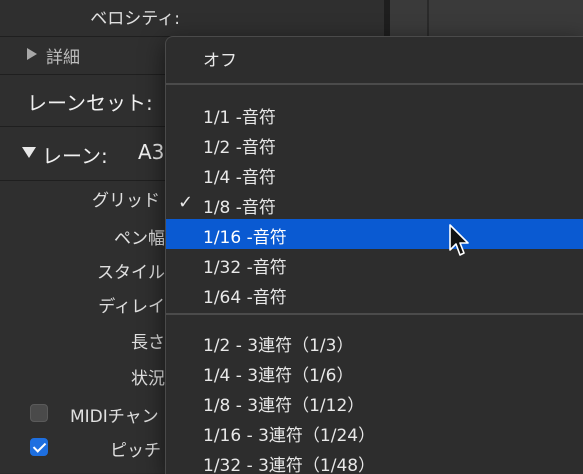 This screenshot has width=583, height=474. I want to click on delay-label: ディレイ, so click(131, 307).